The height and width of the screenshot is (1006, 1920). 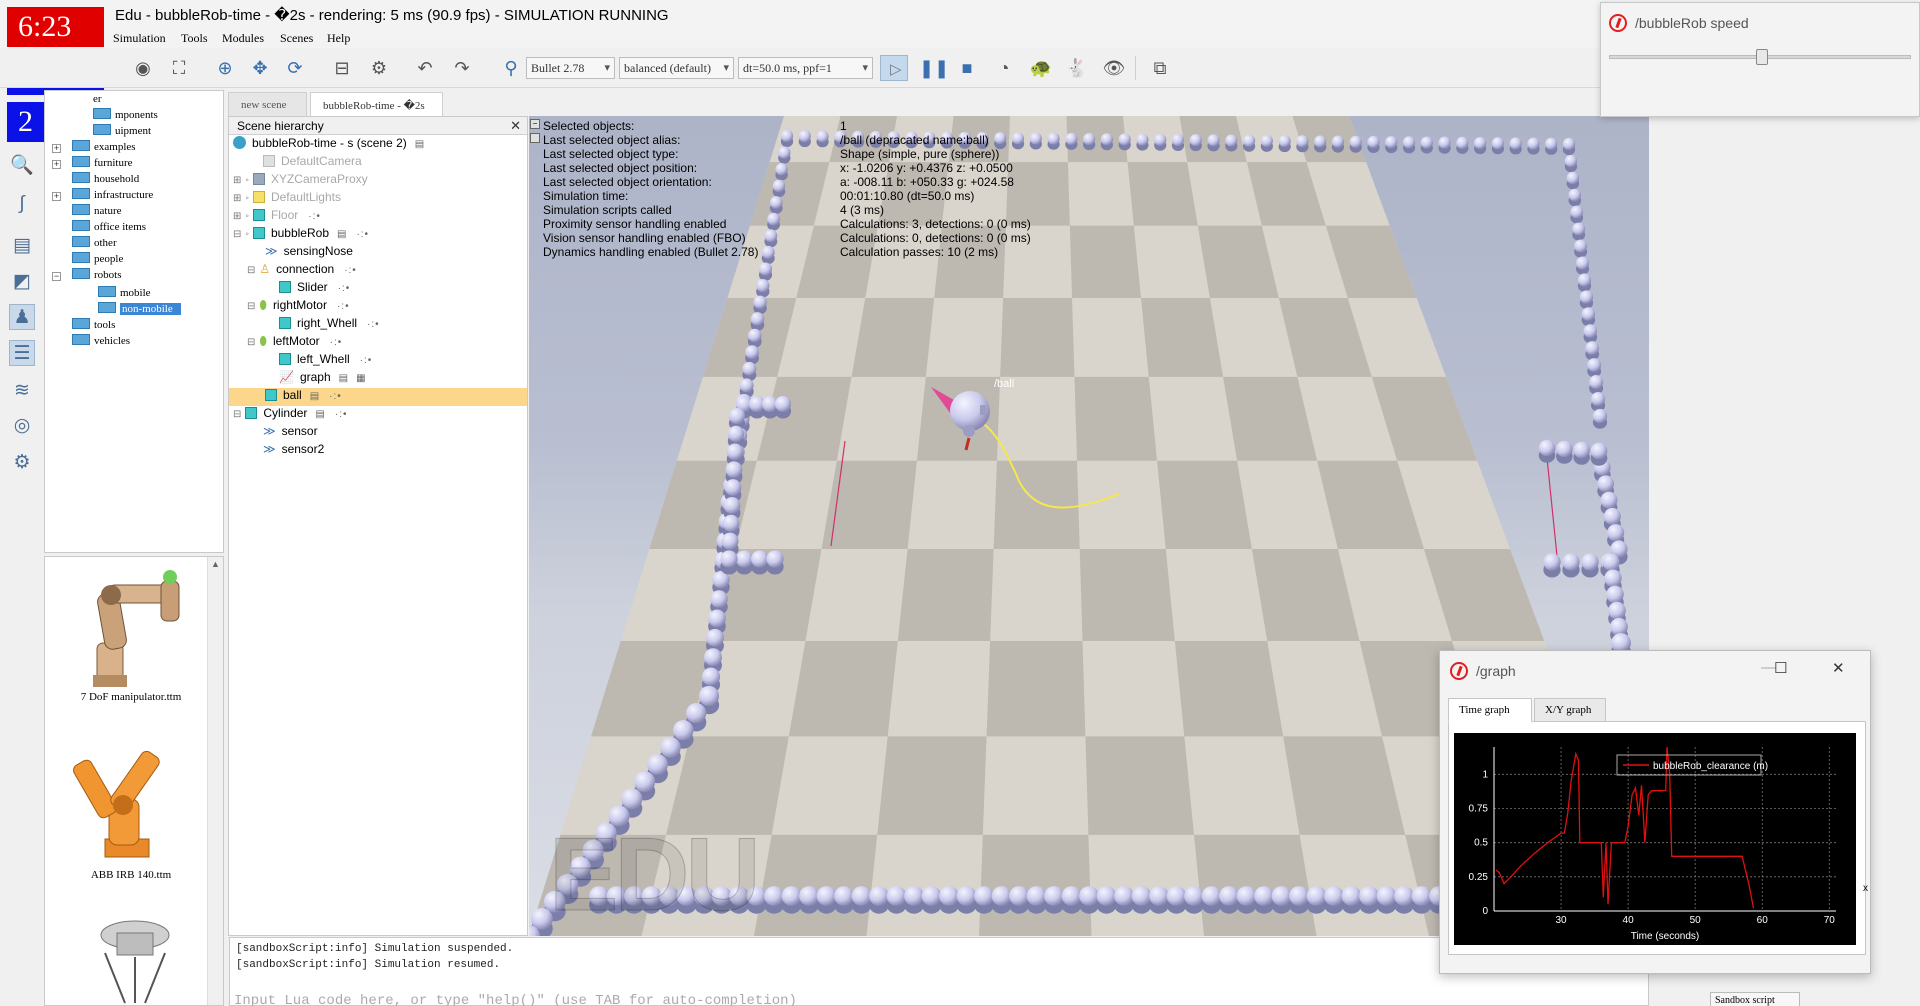 What do you see at coordinates (124, 294) in the screenshot?
I see `browser-item: mobile` at bounding box center [124, 294].